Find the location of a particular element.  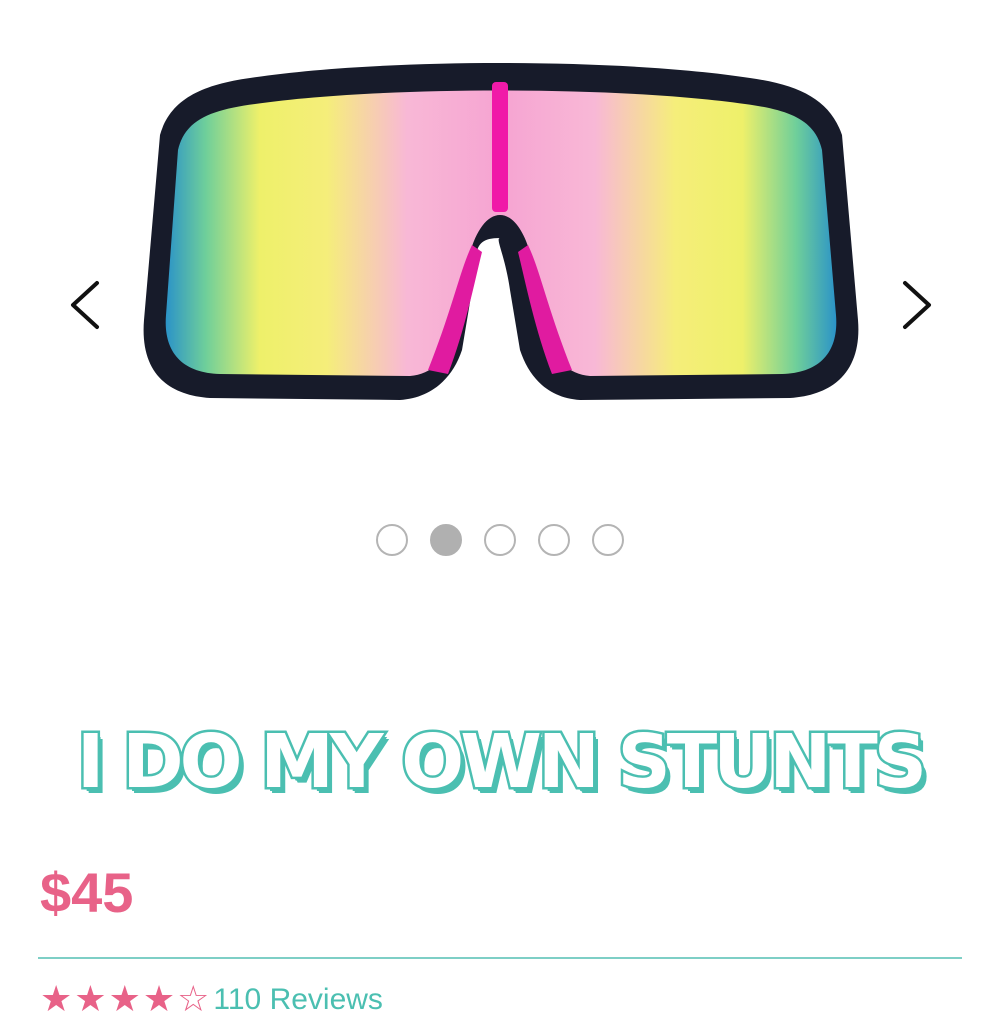

carousel-pagination is located at coordinates (500, 540).